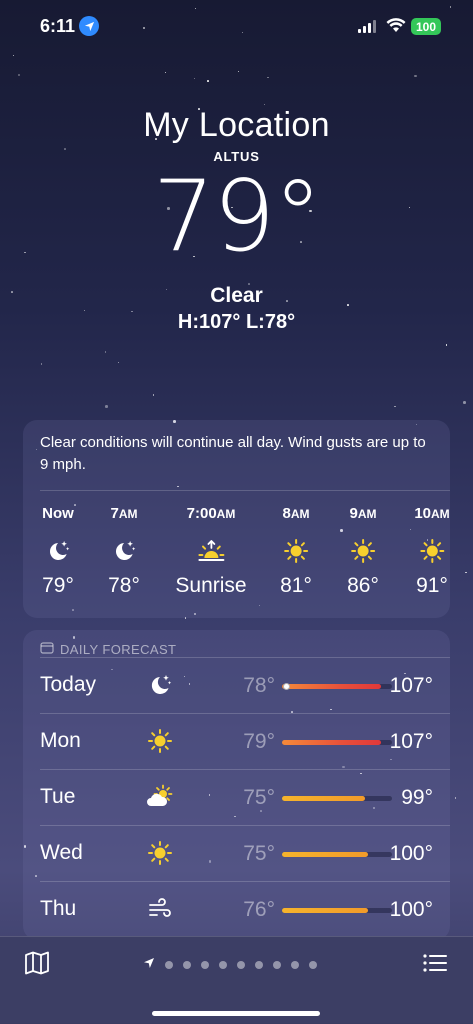 Image resolution: width=473 pixels, height=1024 pixels. Describe the element at coordinates (160, 909) in the screenshot. I see `wind-icon` at that location.